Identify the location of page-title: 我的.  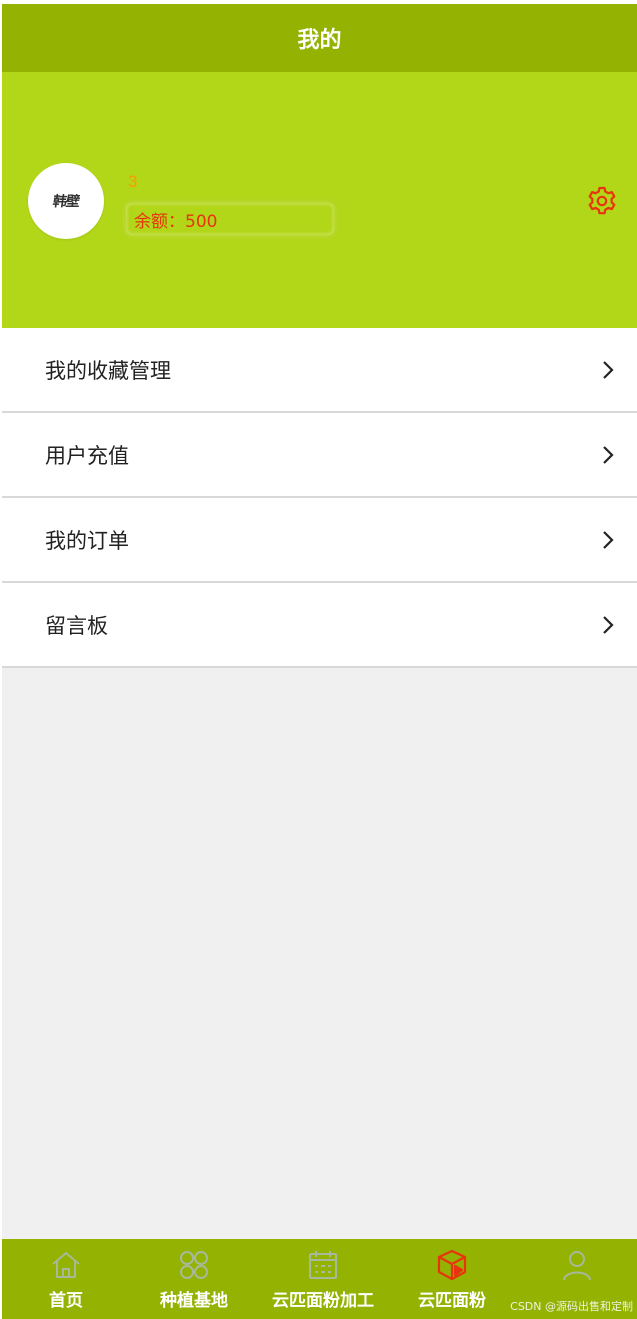
(319, 40).